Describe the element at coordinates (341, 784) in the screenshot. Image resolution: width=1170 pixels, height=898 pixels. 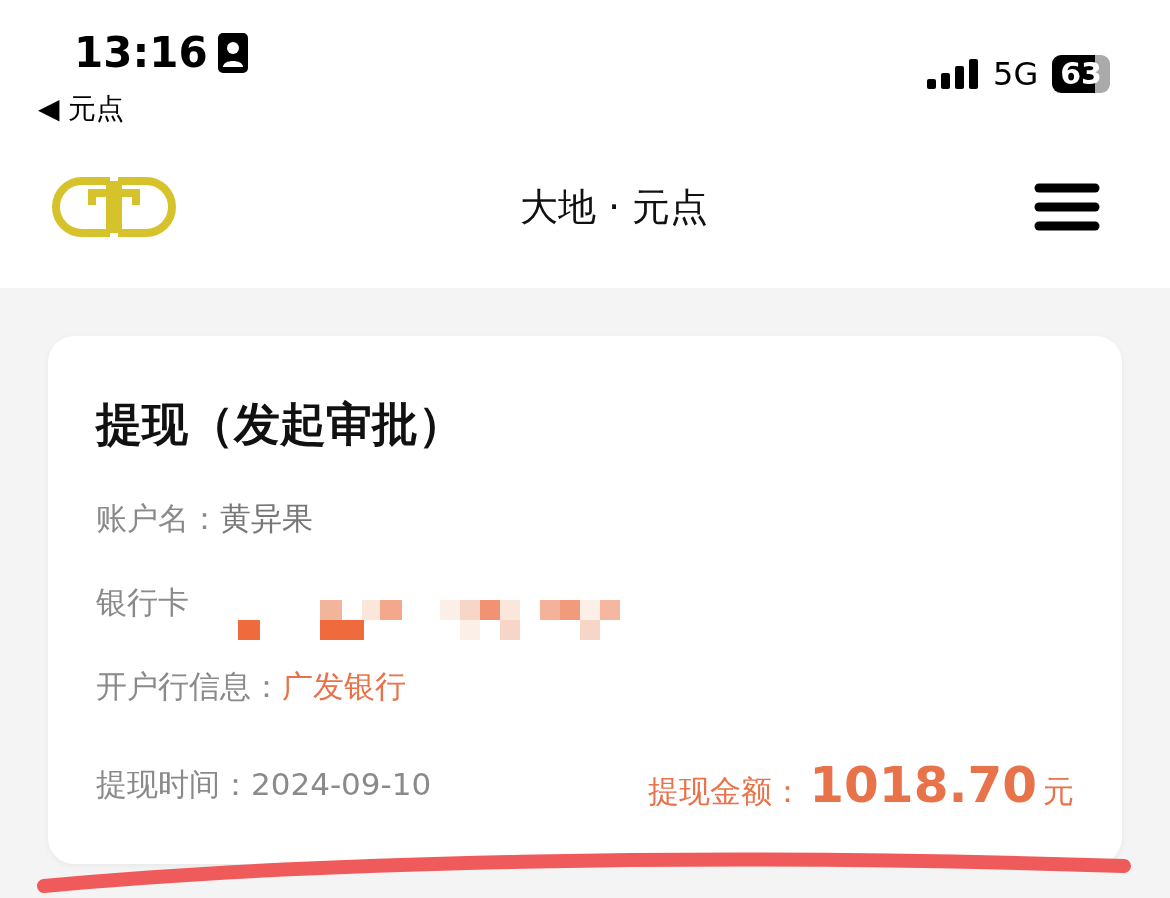
I see `time-value: 2024-09-10` at that location.